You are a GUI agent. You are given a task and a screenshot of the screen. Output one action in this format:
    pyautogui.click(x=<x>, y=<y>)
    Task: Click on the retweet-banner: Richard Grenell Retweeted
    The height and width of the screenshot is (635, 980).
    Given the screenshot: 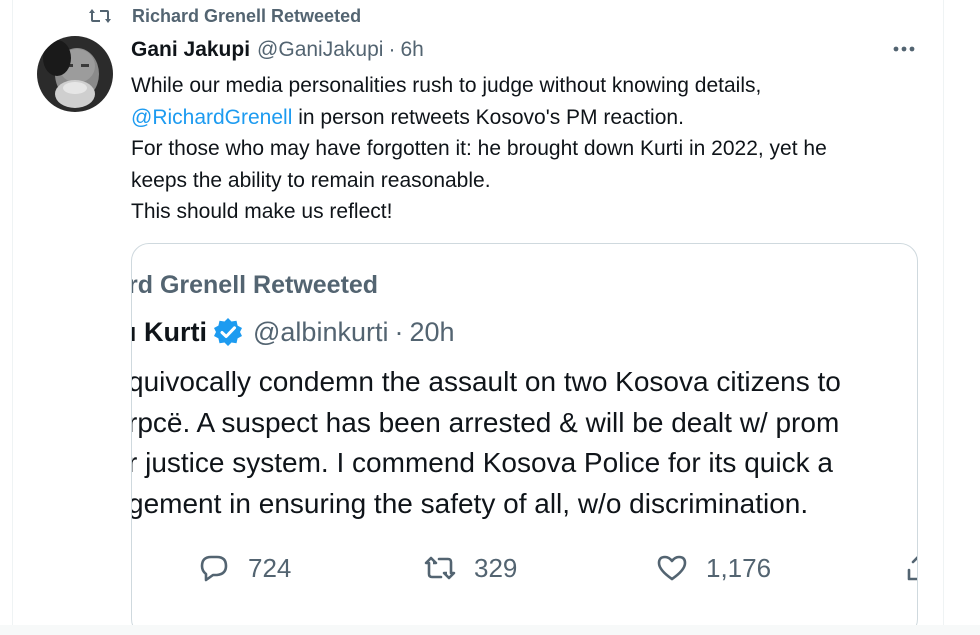 What is the action you would take?
    pyautogui.click(x=224, y=16)
    